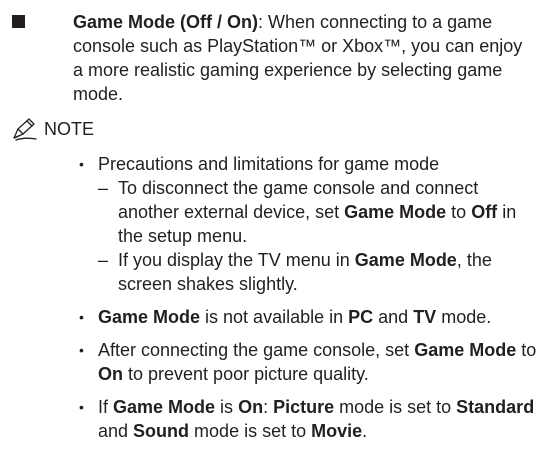 The height and width of the screenshot is (464, 541). I want to click on text: is, so click(227, 407).